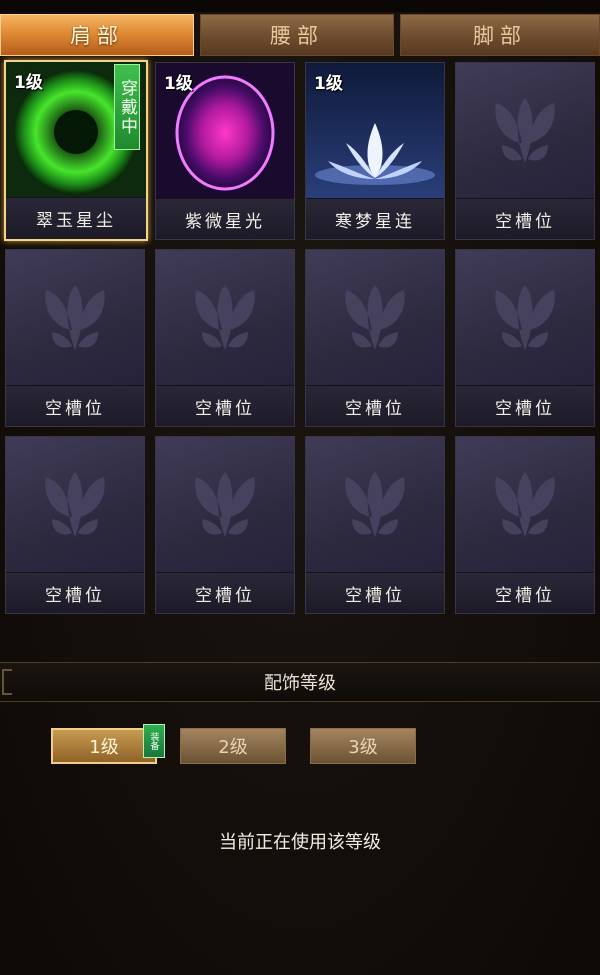 The height and width of the screenshot is (975, 600). I want to click on slot-card-11: 空槽位, so click(375, 525).